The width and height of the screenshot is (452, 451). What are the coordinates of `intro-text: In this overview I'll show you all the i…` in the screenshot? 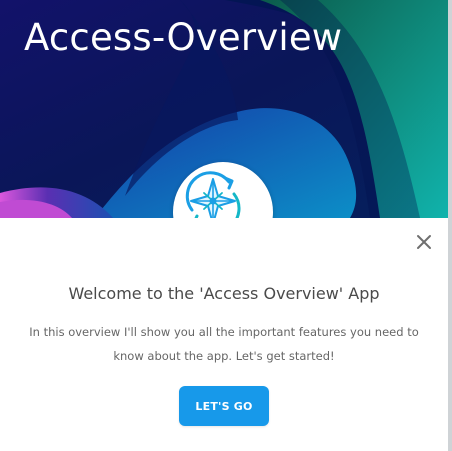 It's located at (224, 344).